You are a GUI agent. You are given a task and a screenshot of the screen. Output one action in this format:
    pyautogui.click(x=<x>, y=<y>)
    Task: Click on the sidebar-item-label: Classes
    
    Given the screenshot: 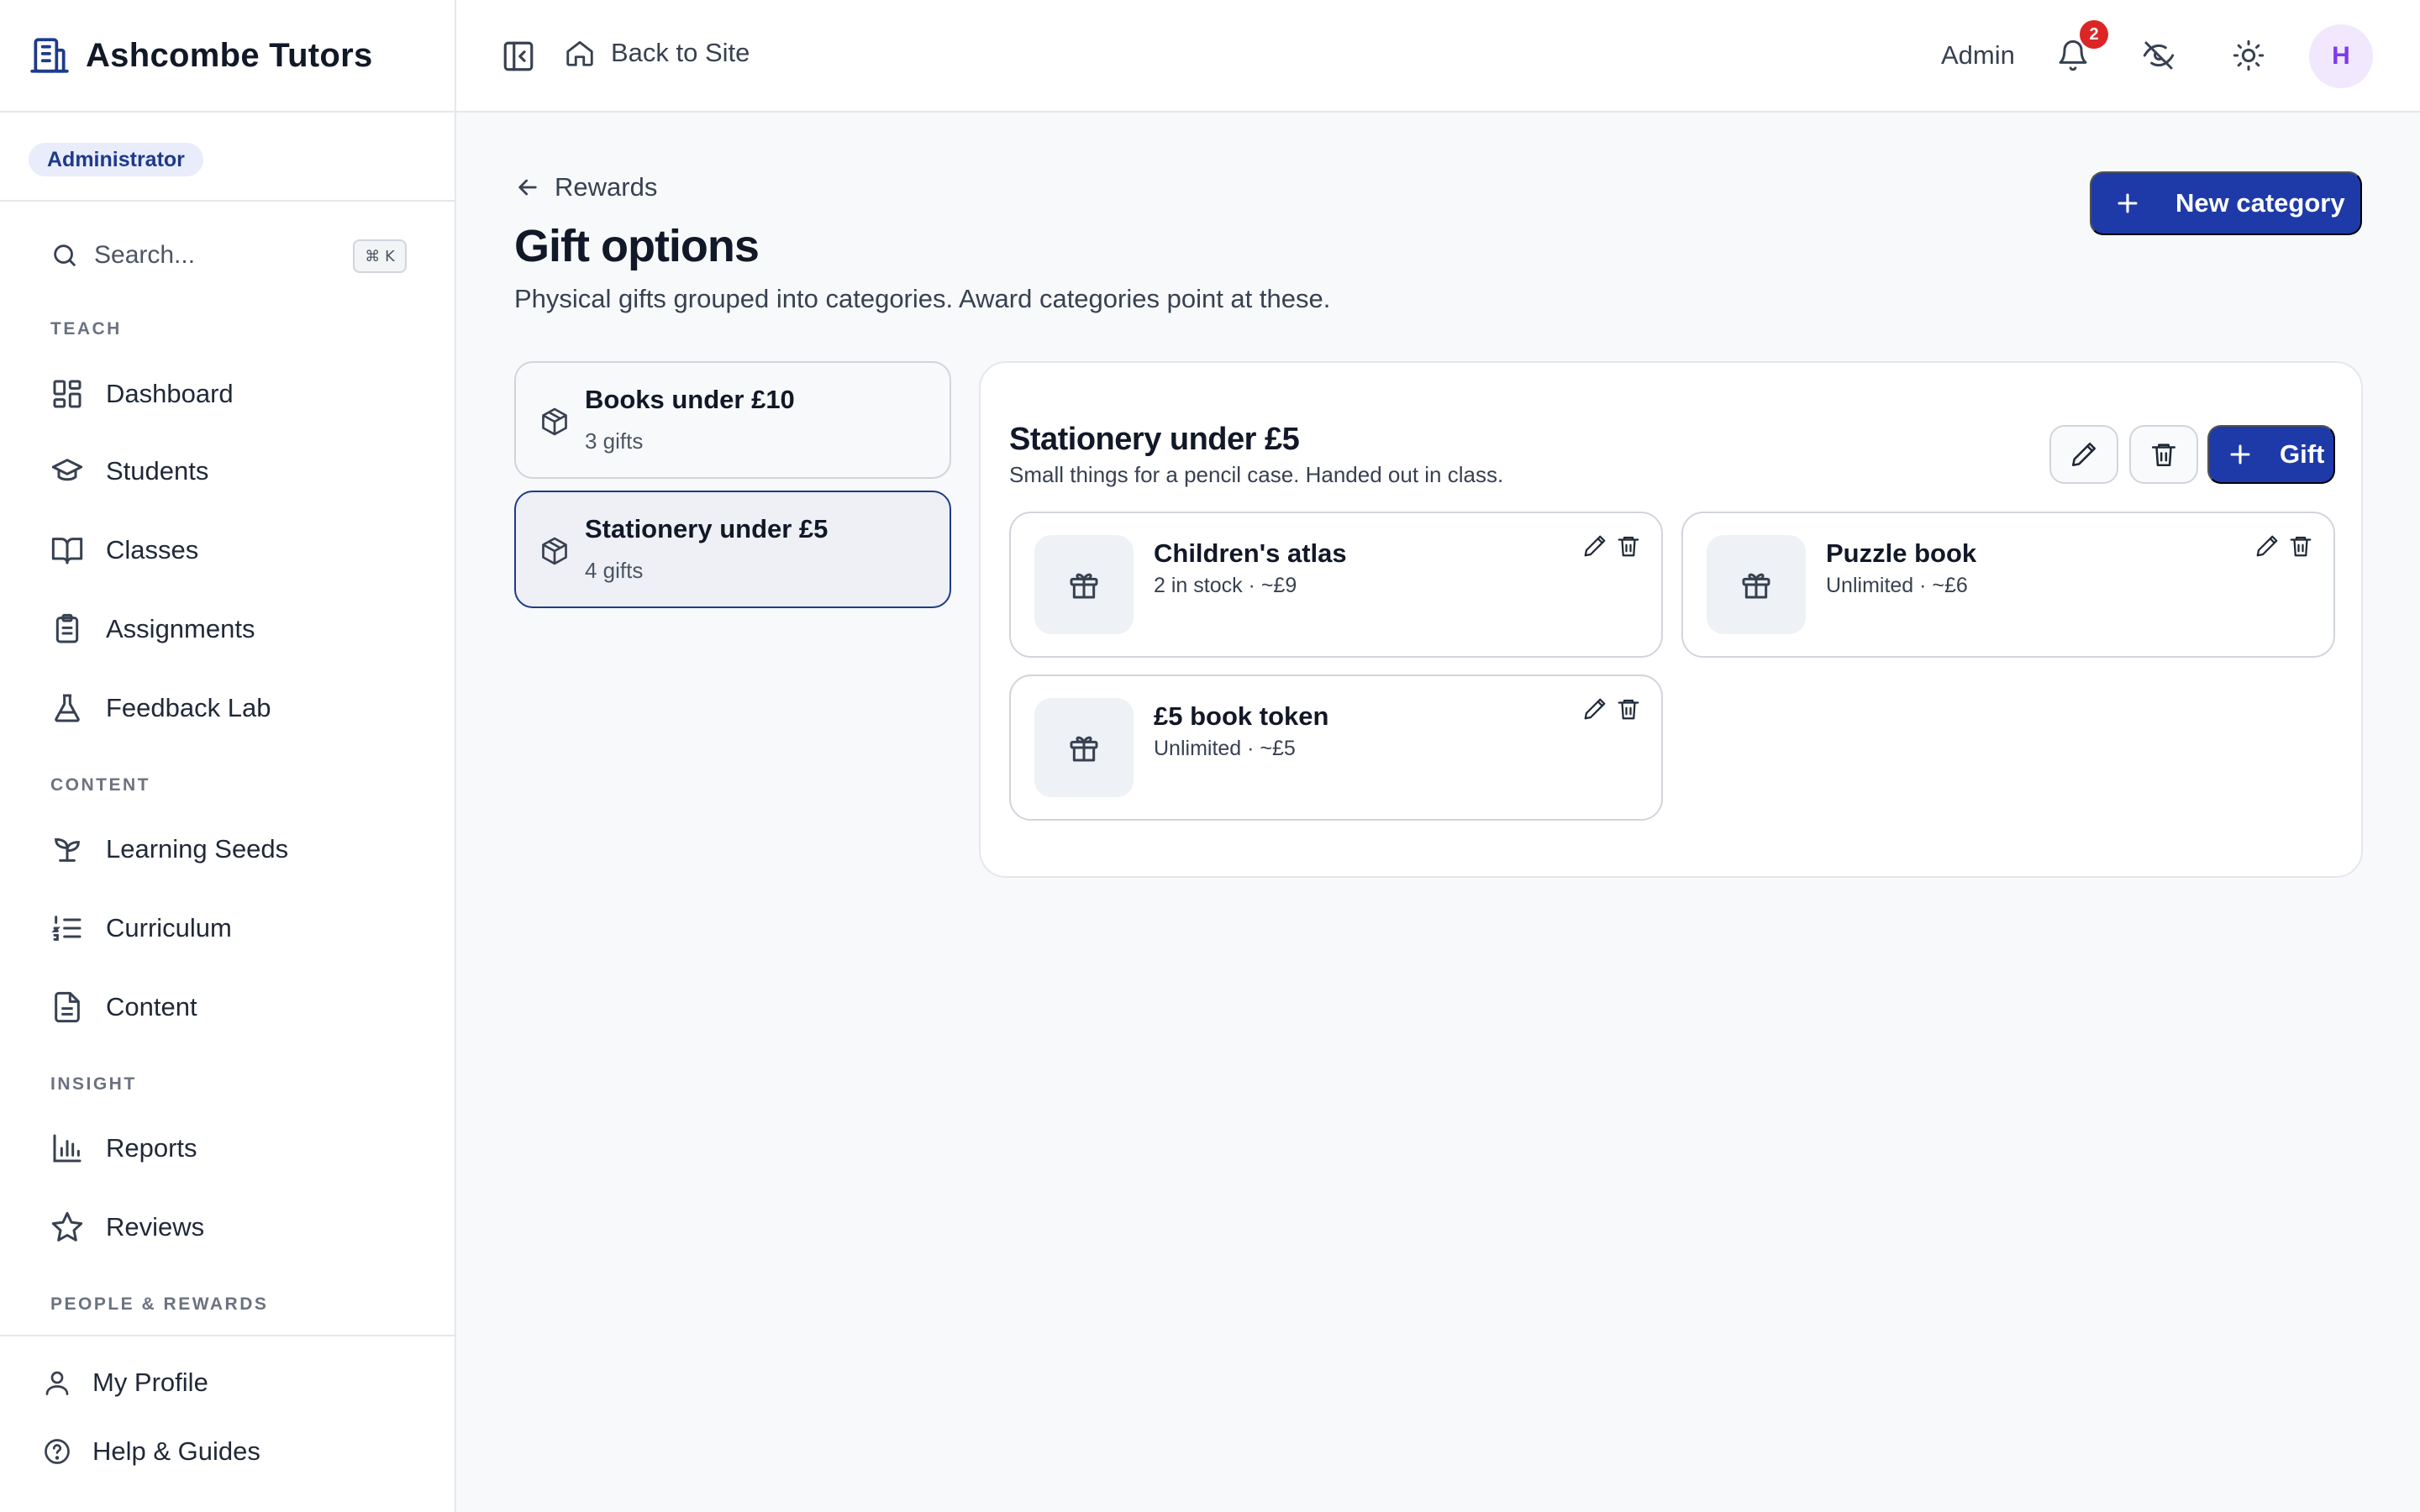 What is the action you would take?
    pyautogui.click(x=153, y=549)
    